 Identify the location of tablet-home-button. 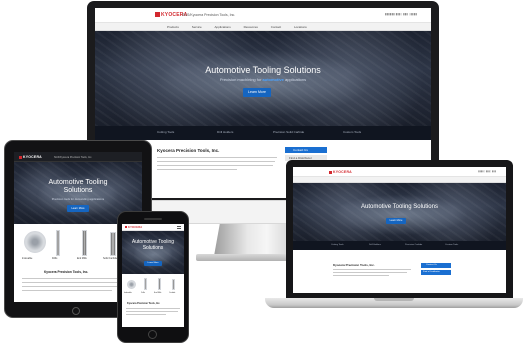
(76, 311).